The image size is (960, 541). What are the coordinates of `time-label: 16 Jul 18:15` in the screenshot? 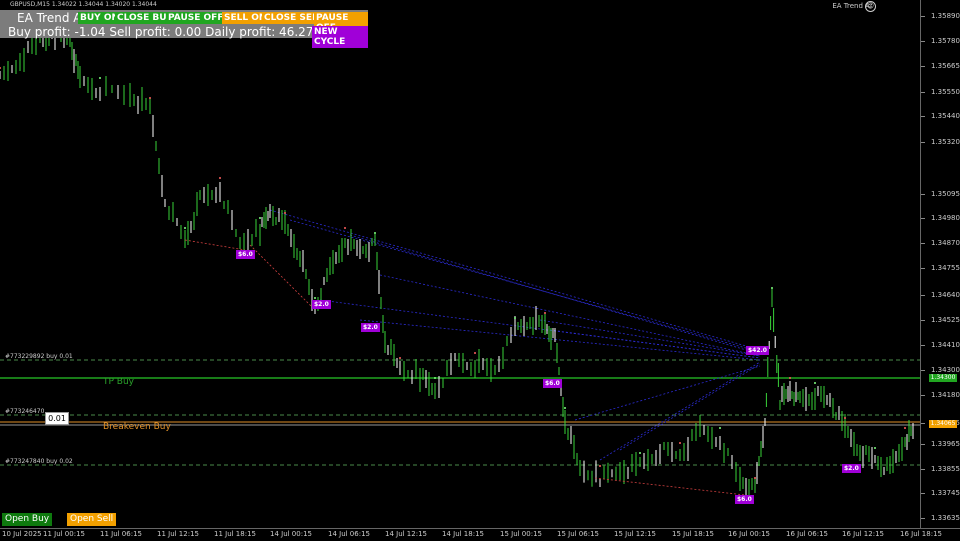 It's located at (921, 534).